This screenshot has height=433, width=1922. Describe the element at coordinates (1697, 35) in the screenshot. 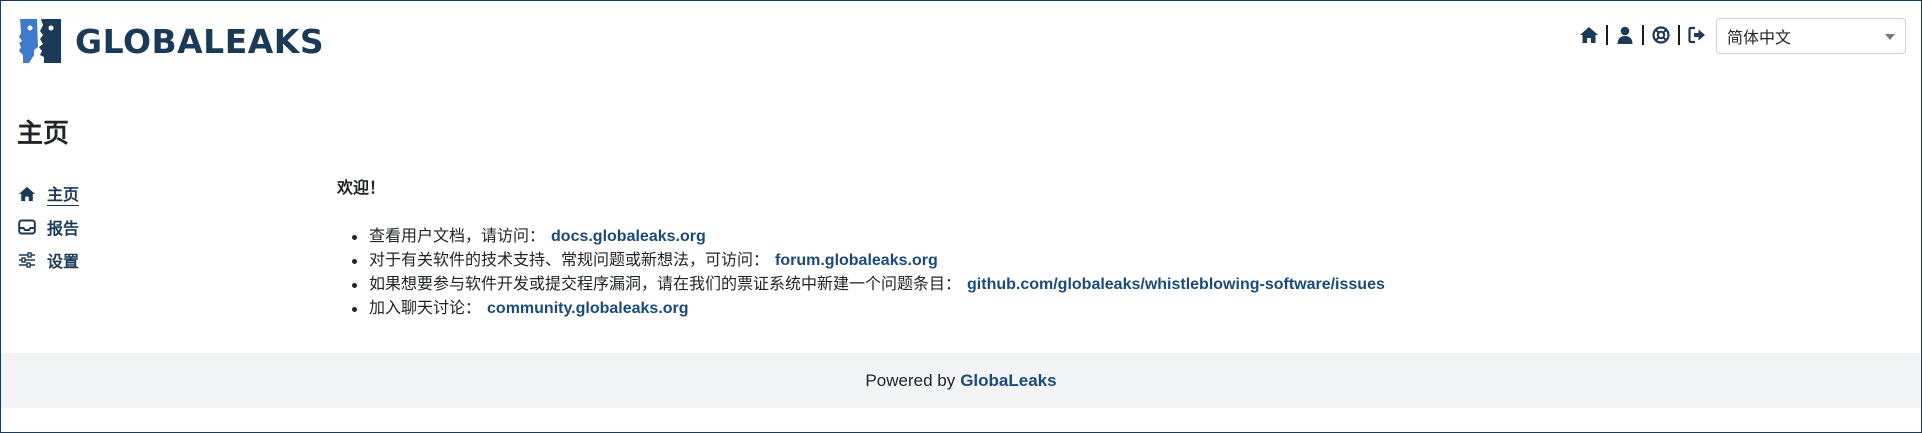

I see `logout-icon` at that location.